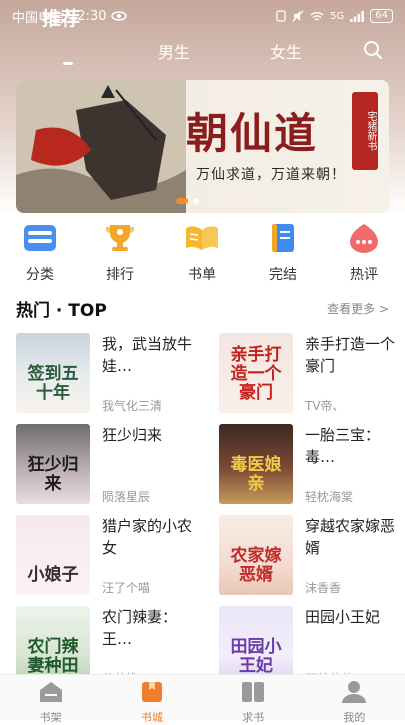 The width and height of the screenshot is (405, 725). I want to click on cover-title: 农家嫁恶婿, so click(256, 565).